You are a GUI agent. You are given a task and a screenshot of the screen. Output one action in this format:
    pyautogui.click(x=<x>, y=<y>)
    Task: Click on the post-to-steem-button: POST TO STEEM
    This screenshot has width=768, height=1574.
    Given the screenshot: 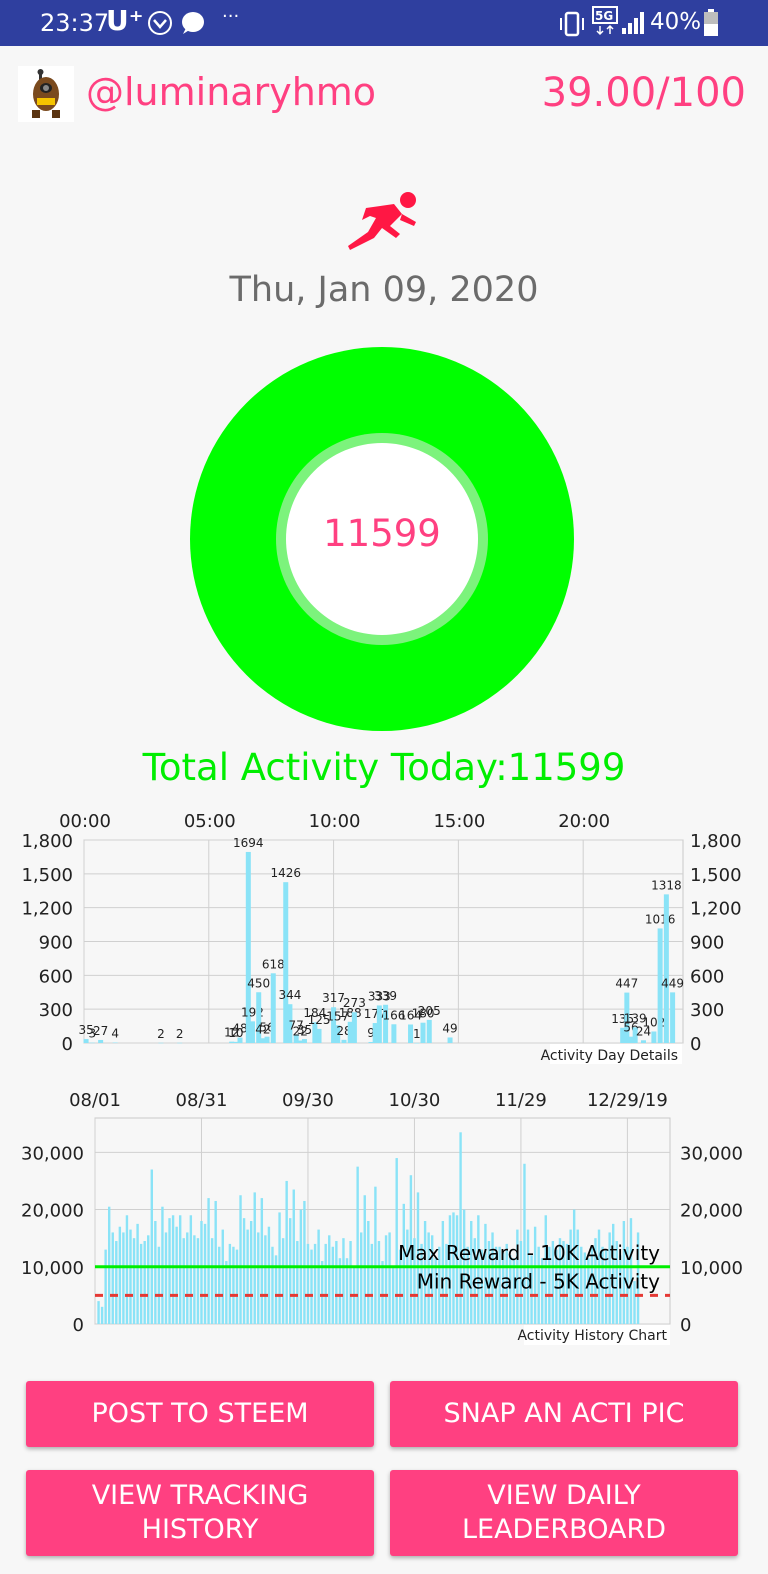 What is the action you would take?
    pyautogui.click(x=200, y=1414)
    